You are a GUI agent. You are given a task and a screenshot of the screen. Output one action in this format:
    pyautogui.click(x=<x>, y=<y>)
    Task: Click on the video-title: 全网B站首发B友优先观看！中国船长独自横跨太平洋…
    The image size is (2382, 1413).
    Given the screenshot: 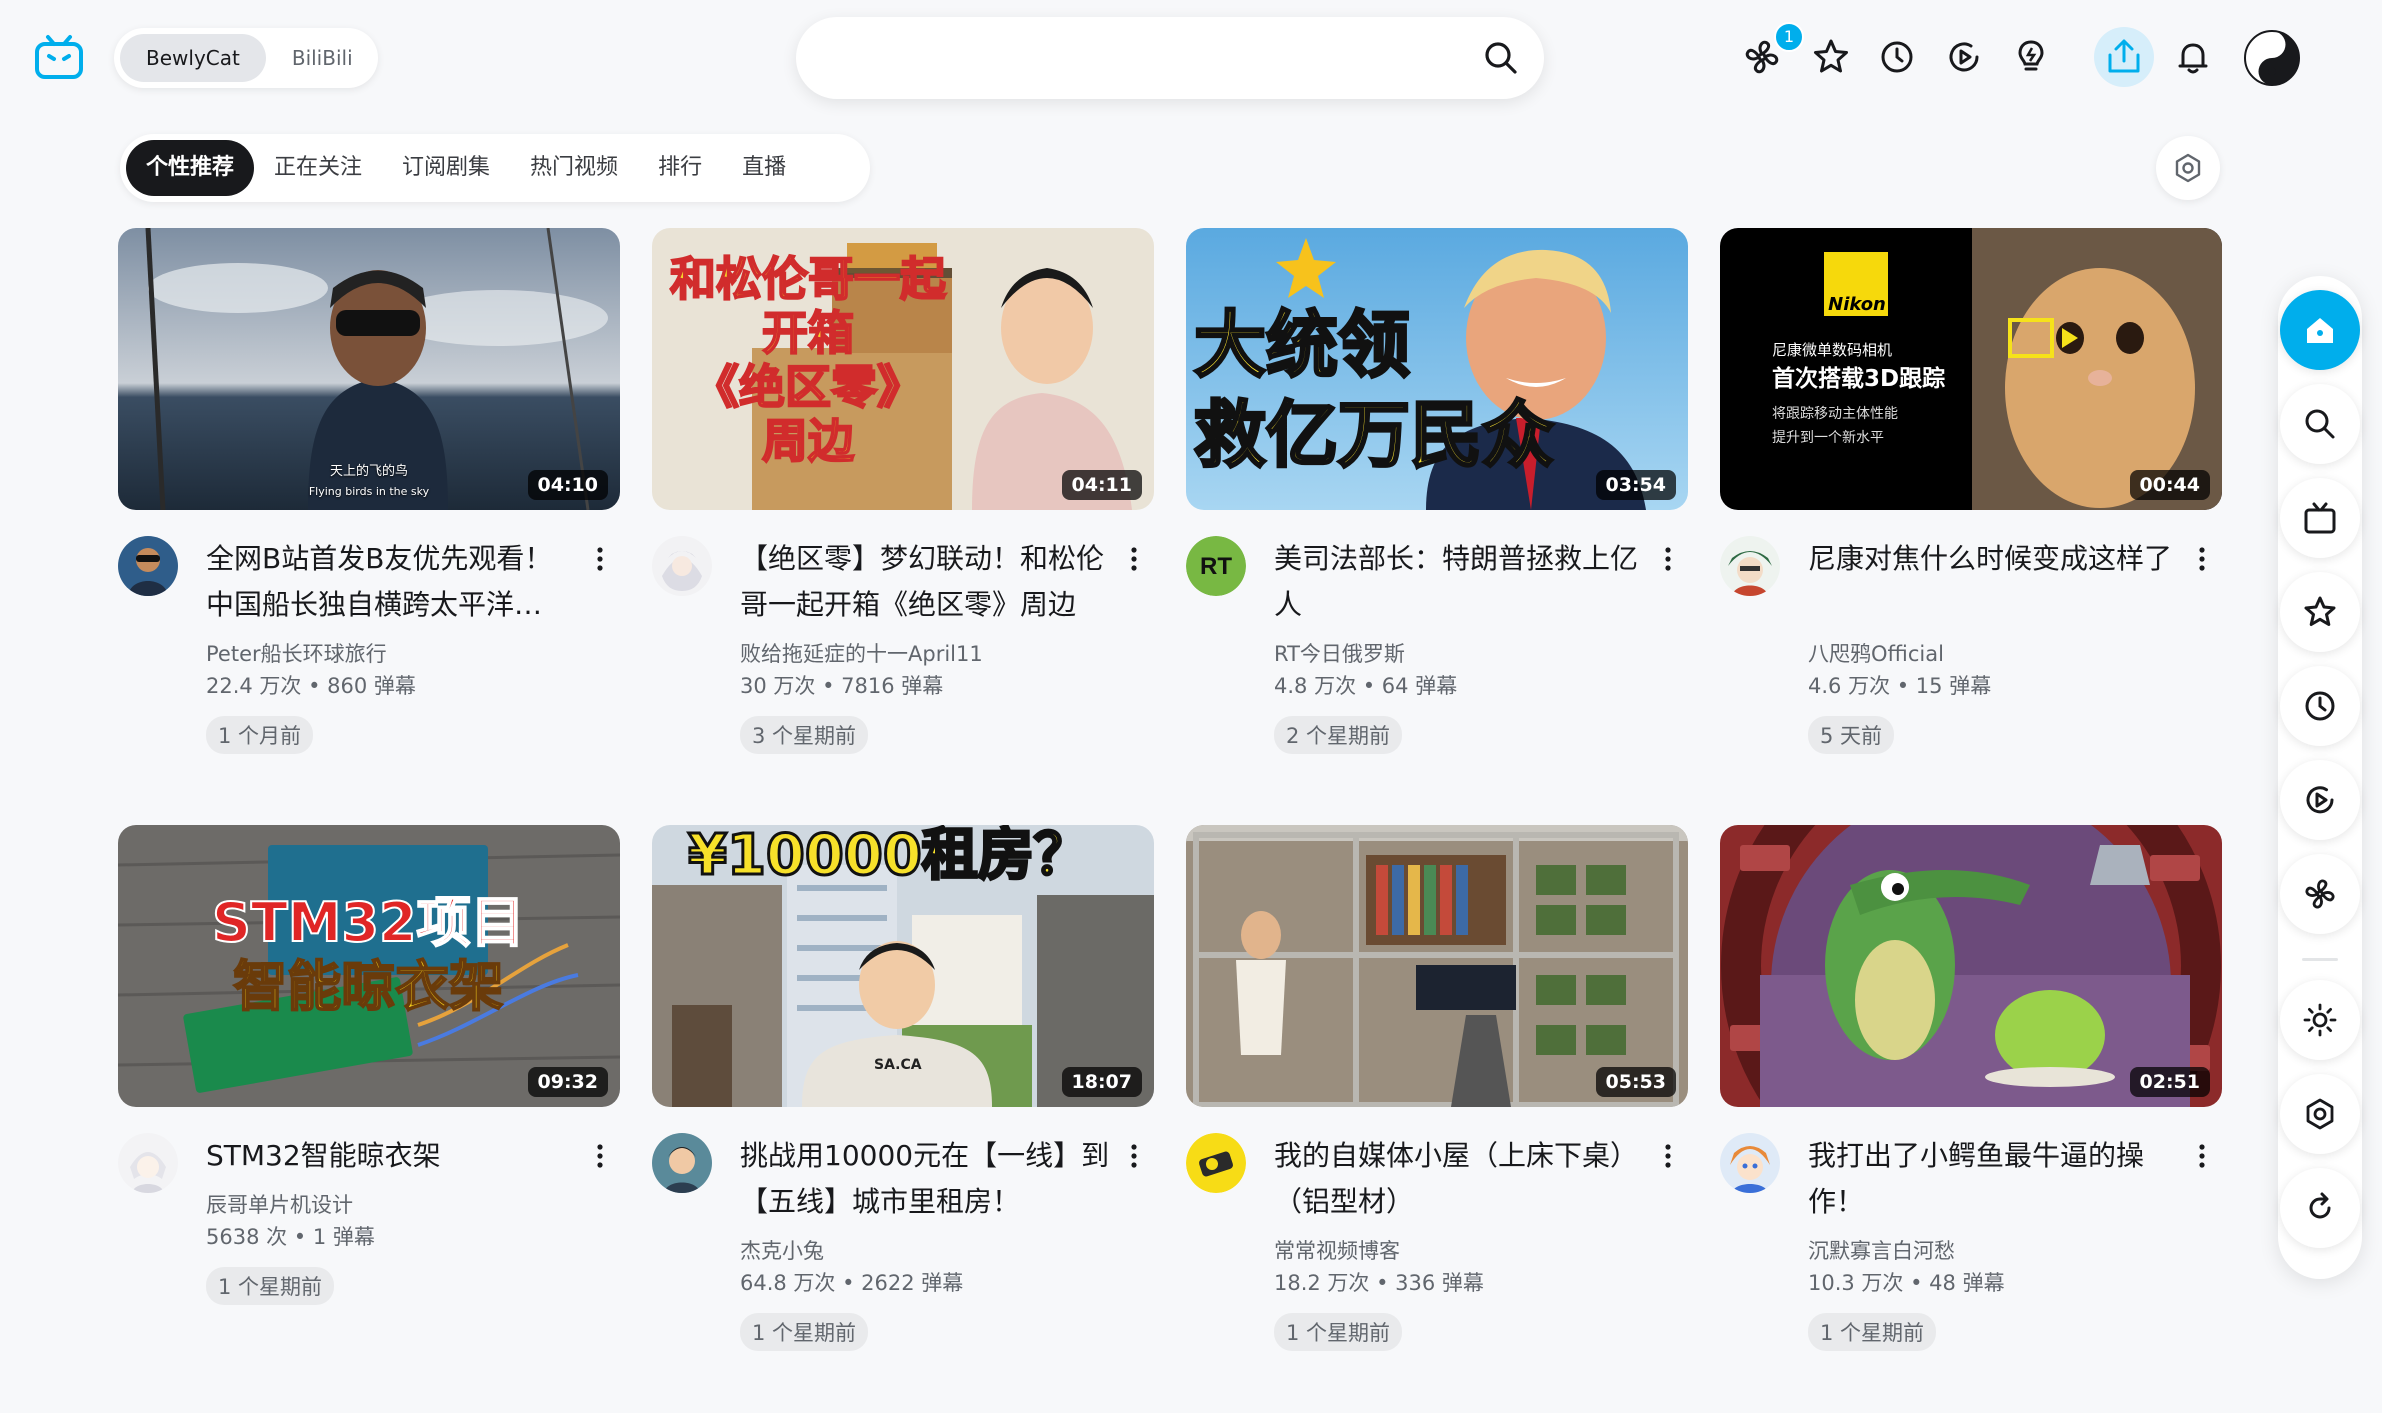 What is the action you would take?
    pyautogui.click(x=391, y=582)
    